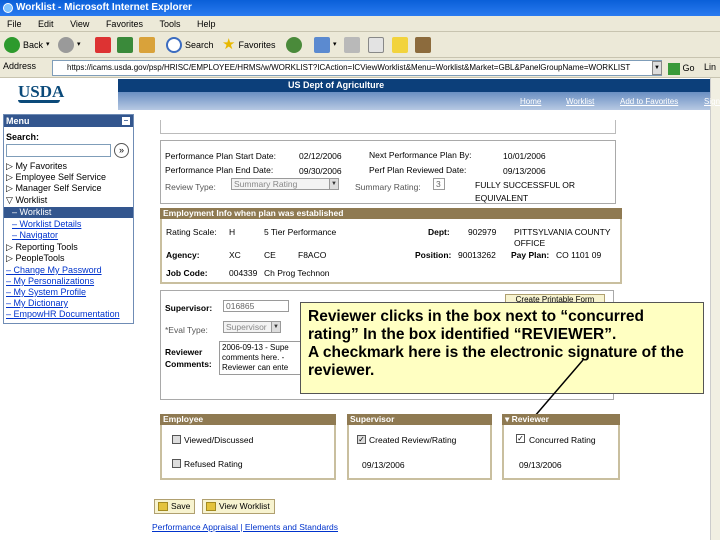 This screenshot has width=720, height=540. Describe the element at coordinates (176, 439) in the screenshot. I see `viewed-discussed-checkbox` at that location.